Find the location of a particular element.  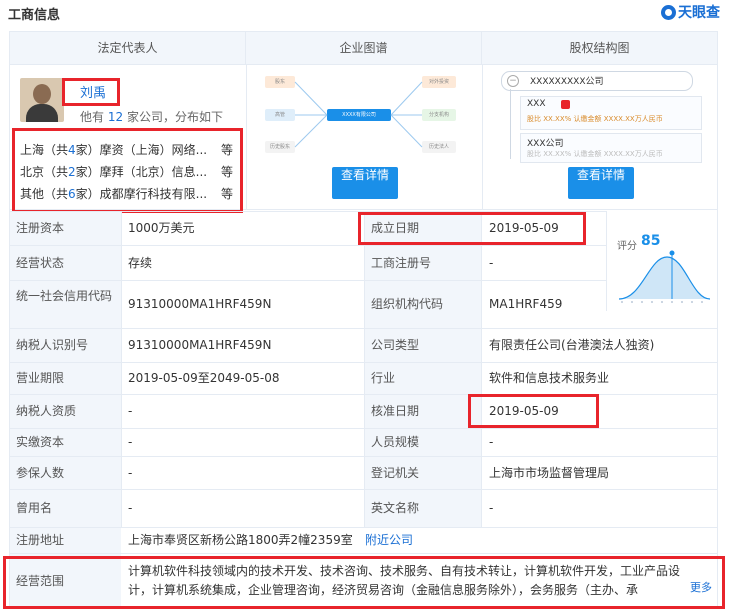

enterprise-graph-panel: 股东 高管 历史股东 XXXX有限公司 对外投资 分支机构 历史法人 查看详情 is located at coordinates (364, 137).